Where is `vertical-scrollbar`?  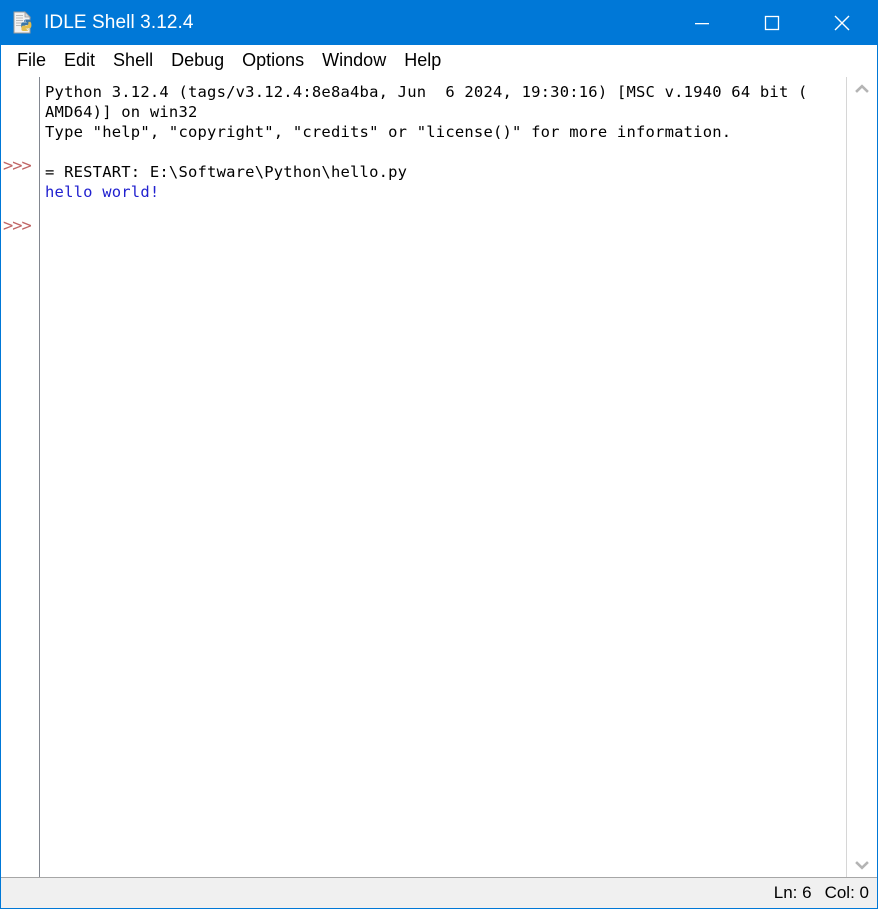
vertical-scrollbar is located at coordinates (861, 477).